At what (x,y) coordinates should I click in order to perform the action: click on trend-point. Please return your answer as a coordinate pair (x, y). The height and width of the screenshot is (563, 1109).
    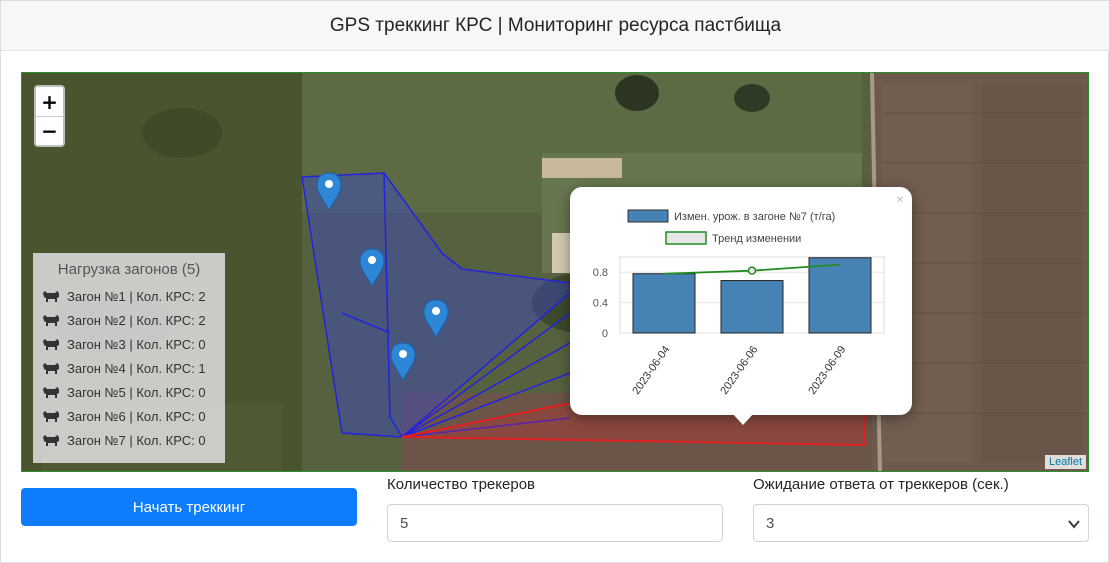
    Looking at the image, I should click on (752, 270).